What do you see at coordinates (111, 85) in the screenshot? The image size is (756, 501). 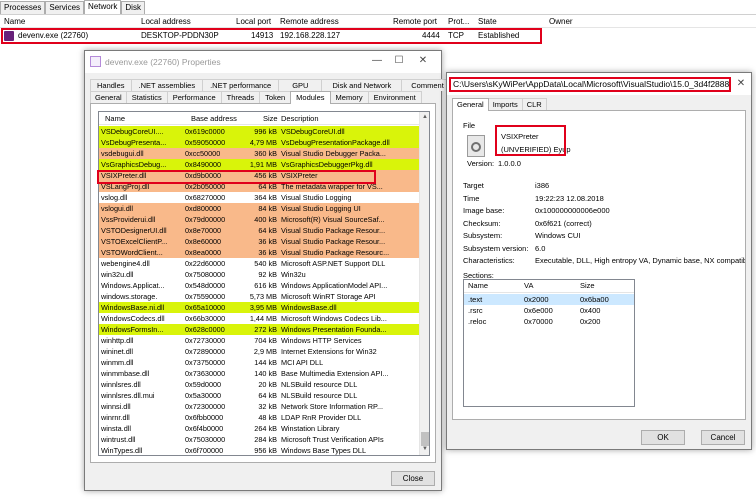 I see `tab-handles: Handles` at bounding box center [111, 85].